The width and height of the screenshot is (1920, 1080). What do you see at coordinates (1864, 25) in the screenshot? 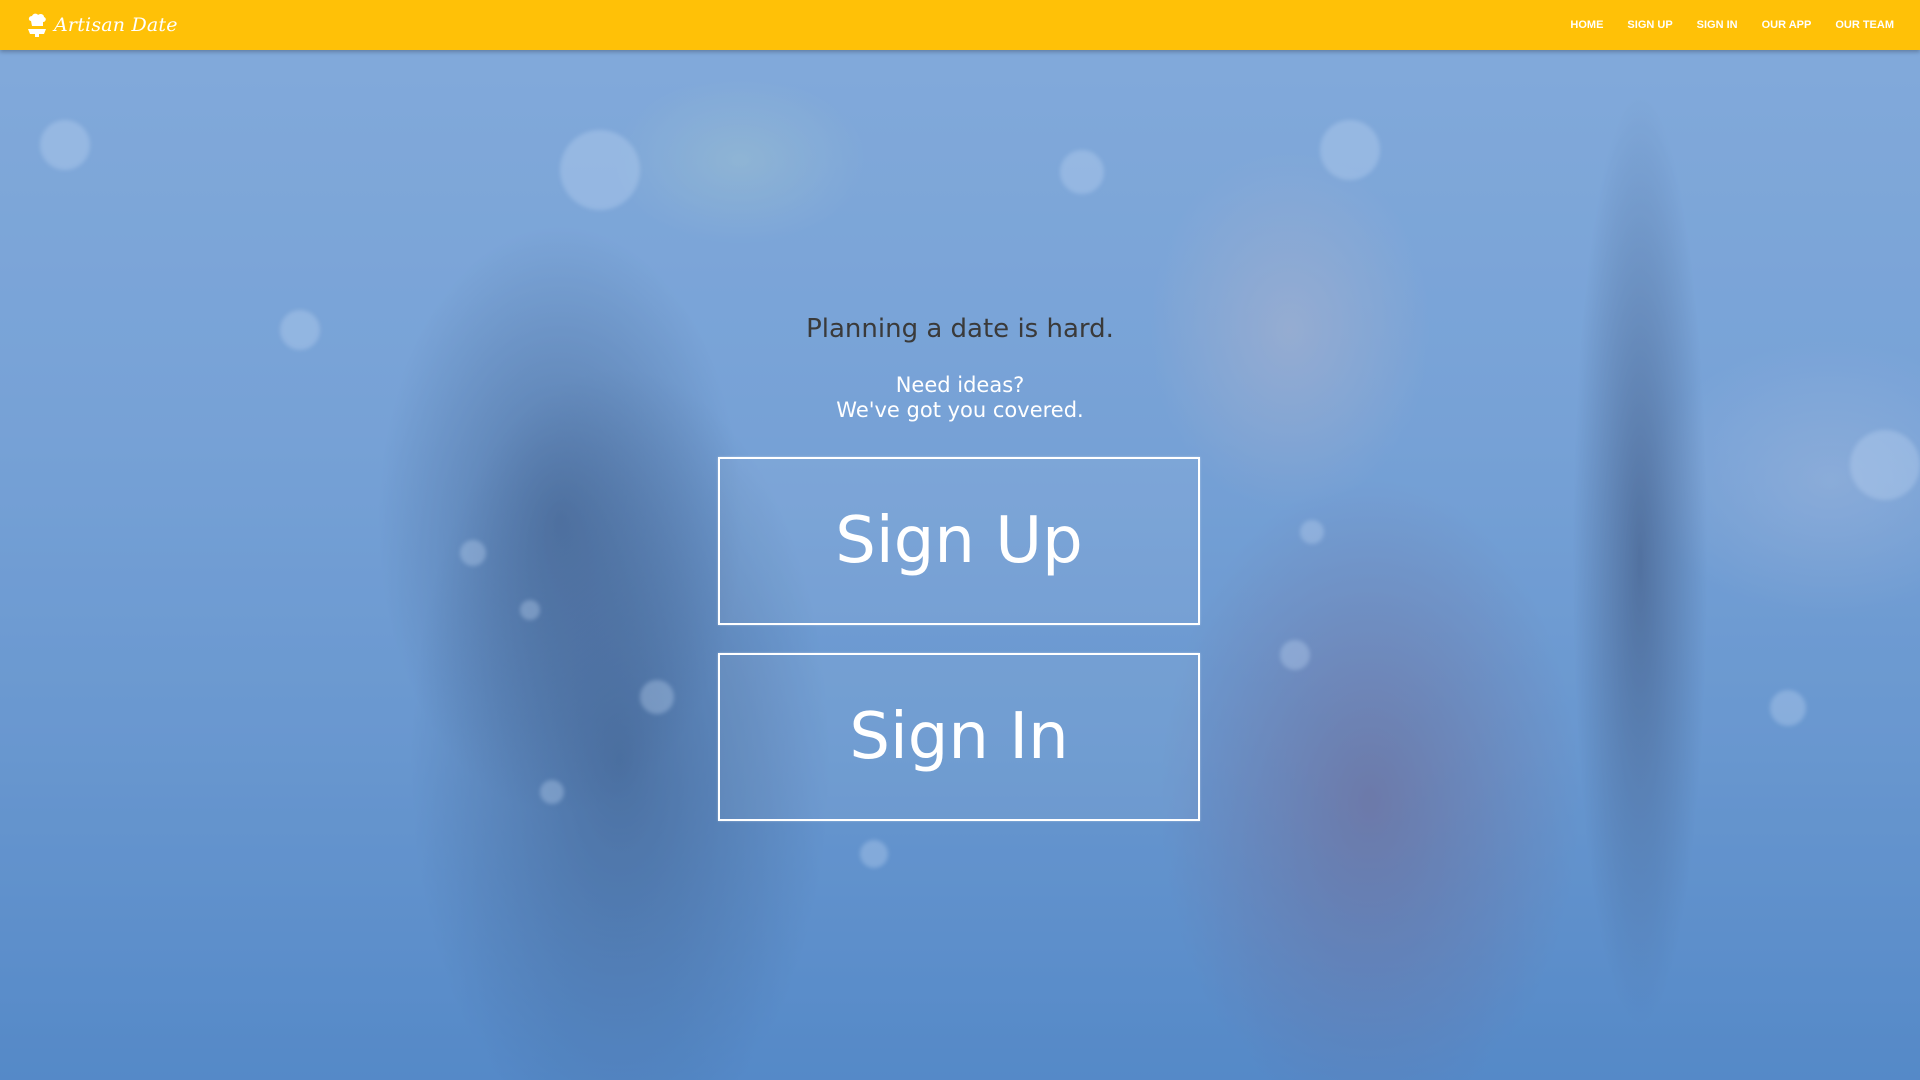
I see `nav-our-team: OUR TEAM` at bounding box center [1864, 25].